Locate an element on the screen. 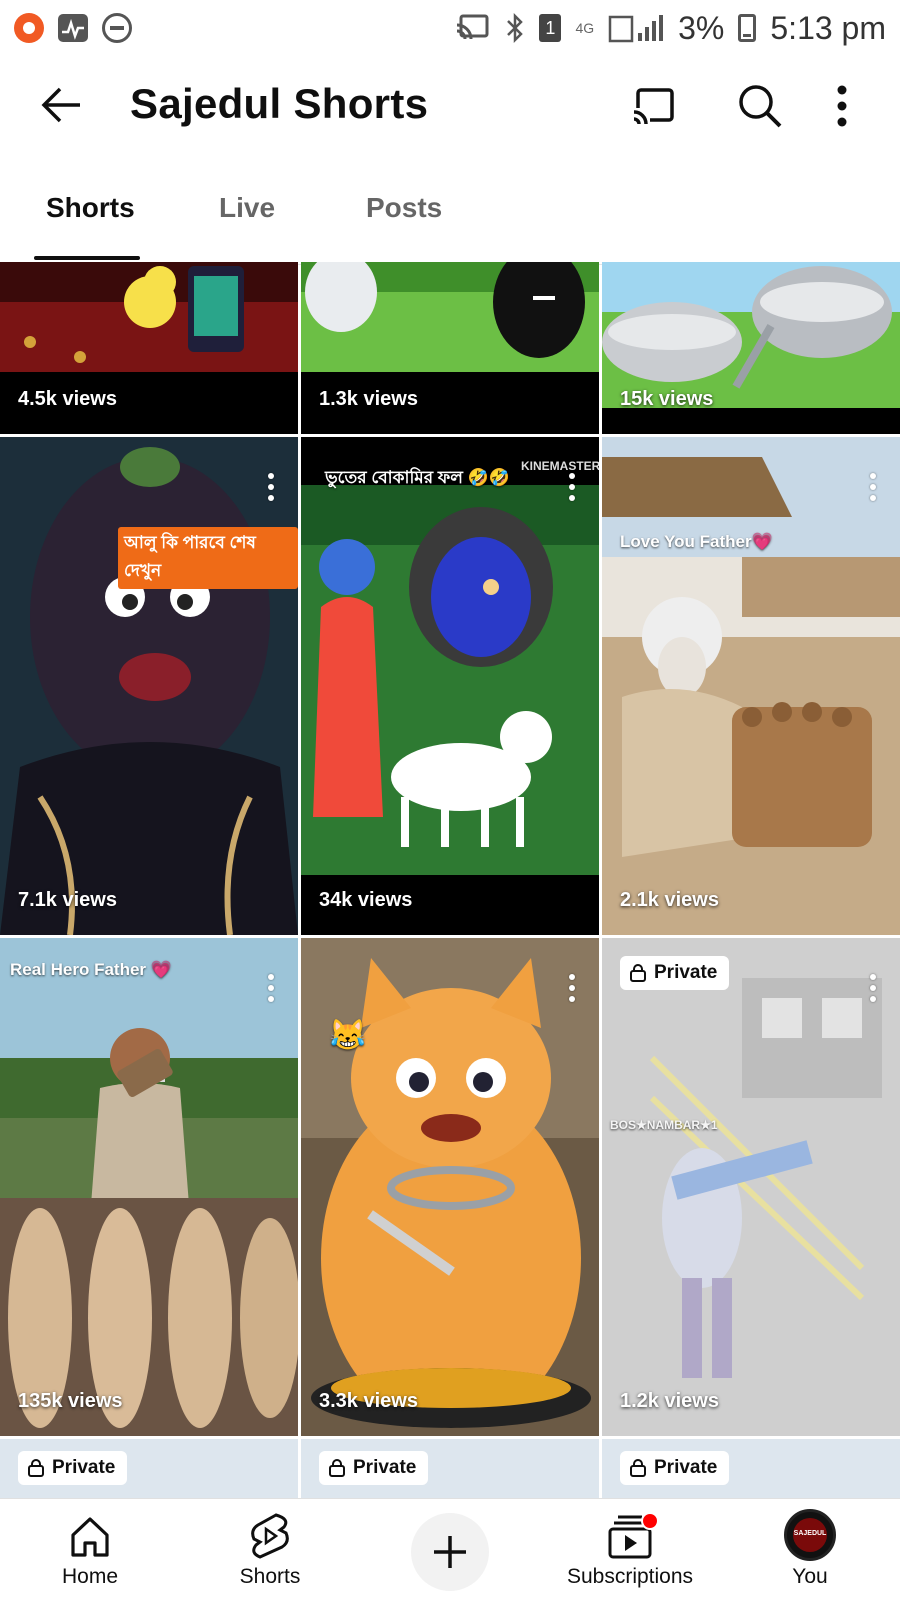 This screenshot has width=900, height=1601. caption-emoji: 😹 is located at coordinates (348, 1035).